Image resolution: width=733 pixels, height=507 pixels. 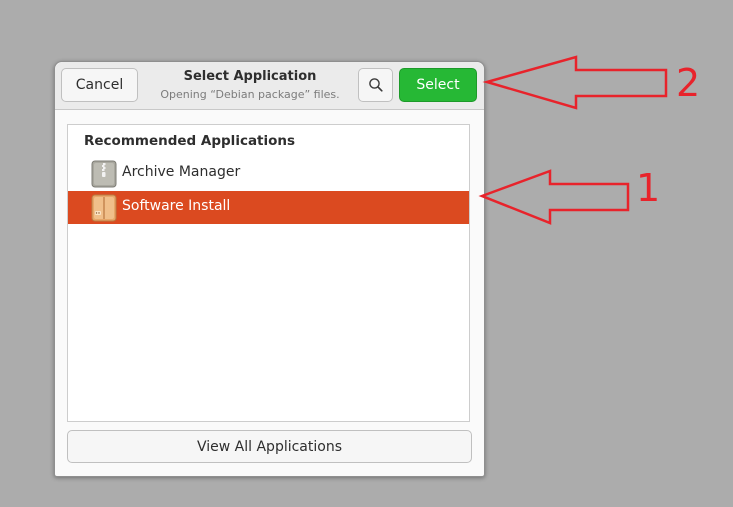 I want to click on annotation-overlay, so click(x=573, y=140).